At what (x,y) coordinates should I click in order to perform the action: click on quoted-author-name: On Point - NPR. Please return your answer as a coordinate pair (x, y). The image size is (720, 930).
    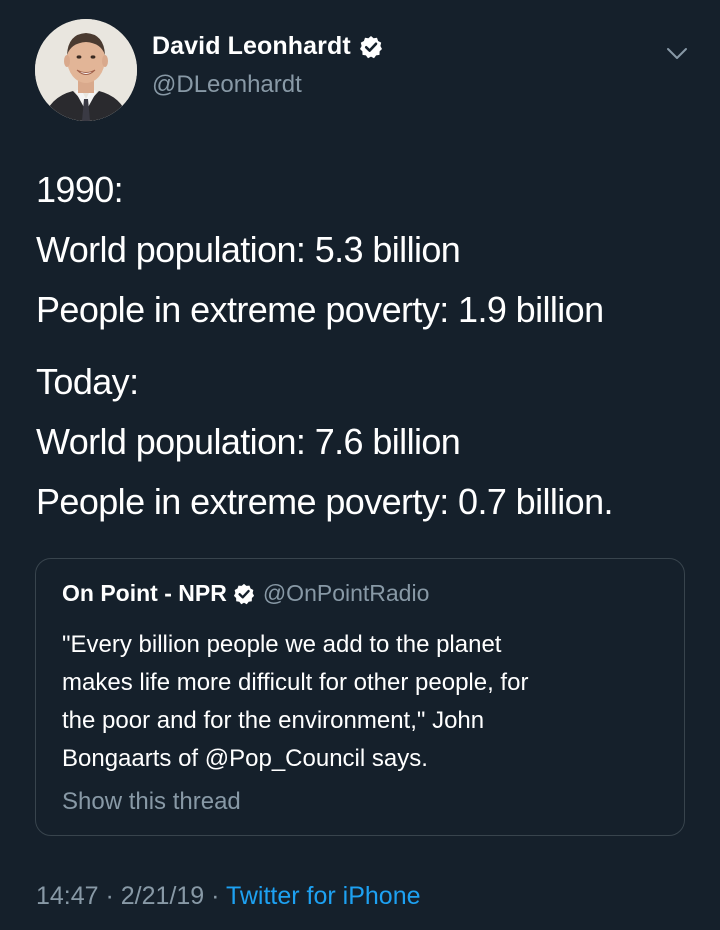
    Looking at the image, I should click on (144, 593).